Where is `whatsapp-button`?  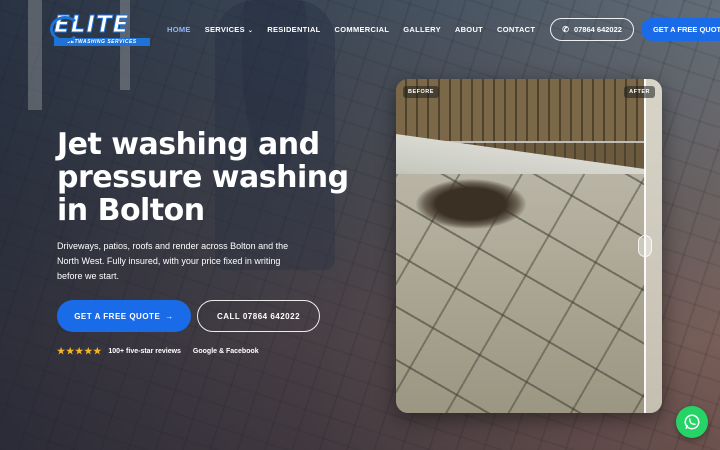 whatsapp-button is located at coordinates (692, 422).